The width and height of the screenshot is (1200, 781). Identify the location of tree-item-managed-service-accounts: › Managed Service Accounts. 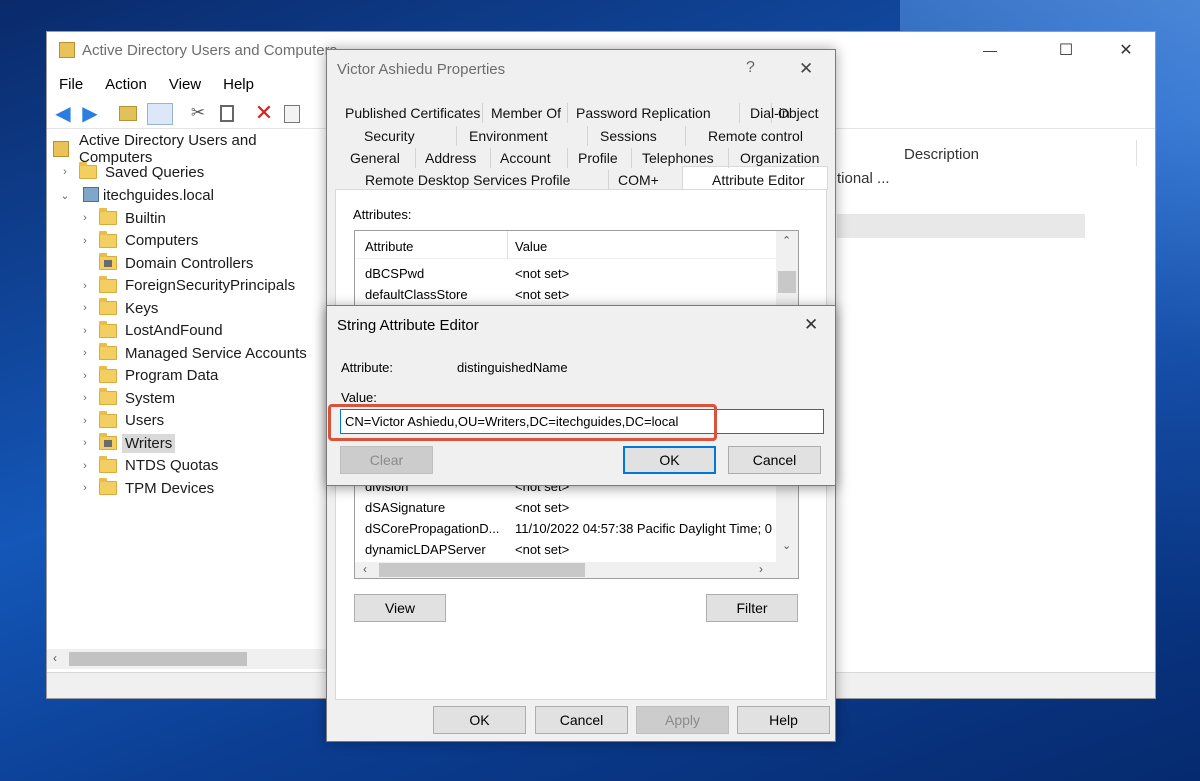
(192, 353).